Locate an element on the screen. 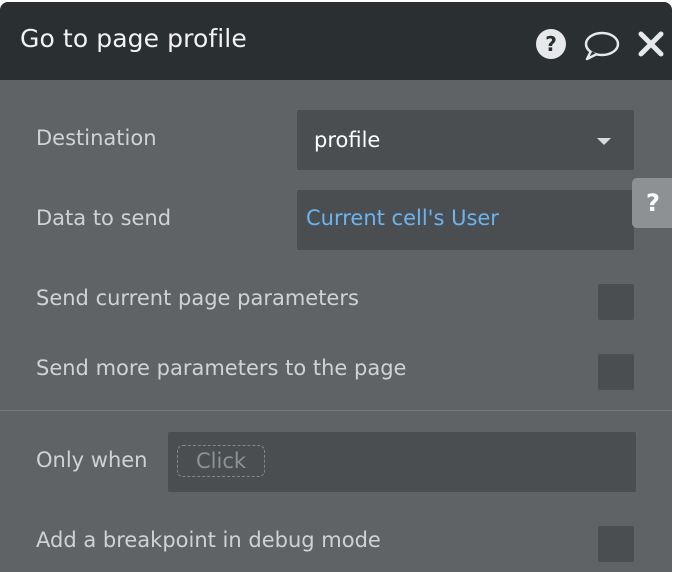 Image resolution: width=674 pixels, height=572 pixels. condition-placeholder-chip: Click is located at coordinates (221, 461).